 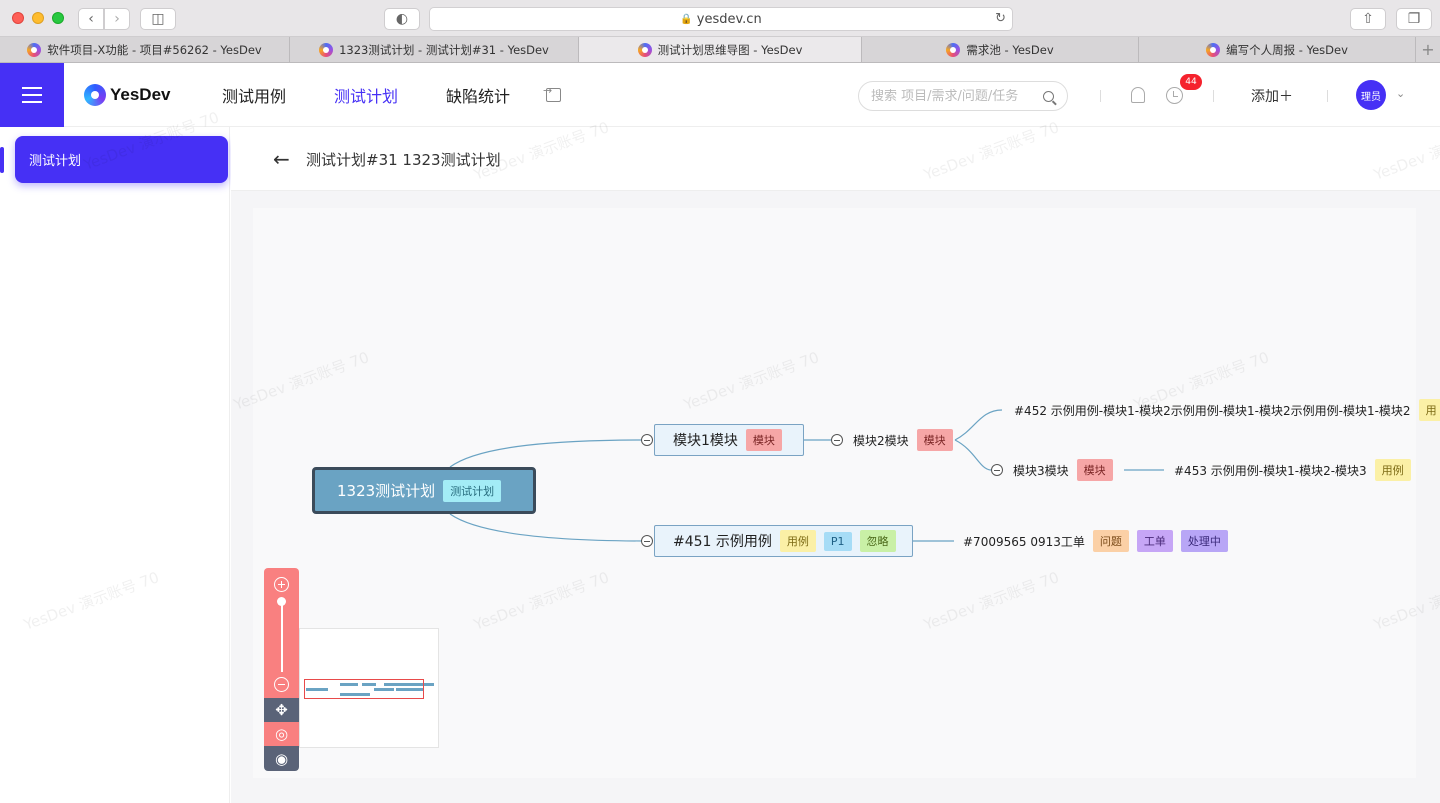 What do you see at coordinates (91, 19) in the screenshot?
I see `browser-back-button: ‹` at bounding box center [91, 19].